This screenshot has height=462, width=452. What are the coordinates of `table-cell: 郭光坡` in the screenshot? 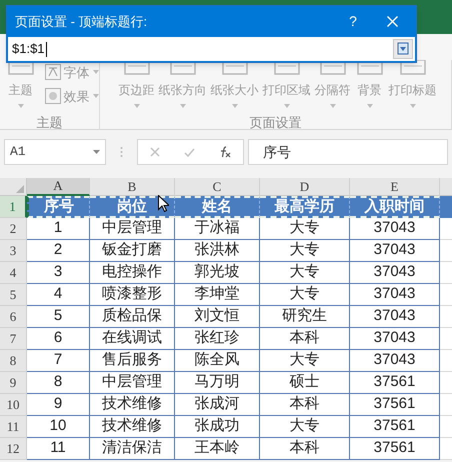 It's located at (217, 273).